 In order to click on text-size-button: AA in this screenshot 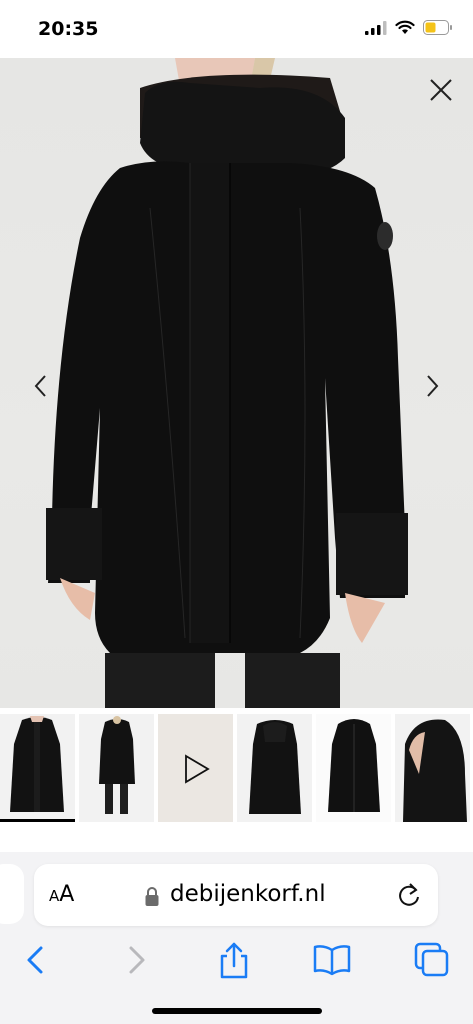, I will do `click(61, 894)`.